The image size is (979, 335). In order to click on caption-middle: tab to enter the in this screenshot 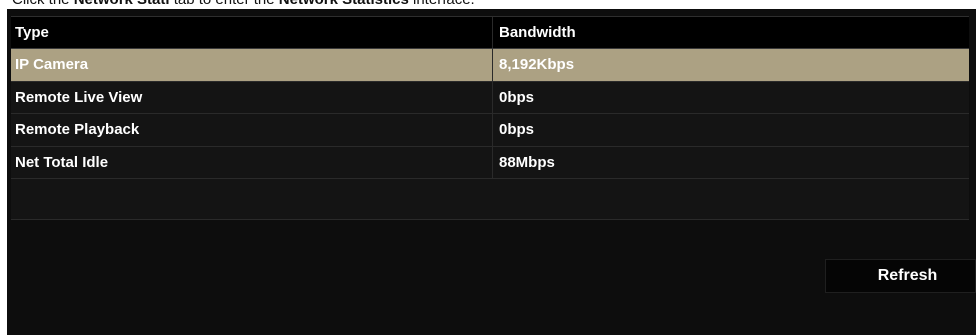, I will do `click(224, 4)`.